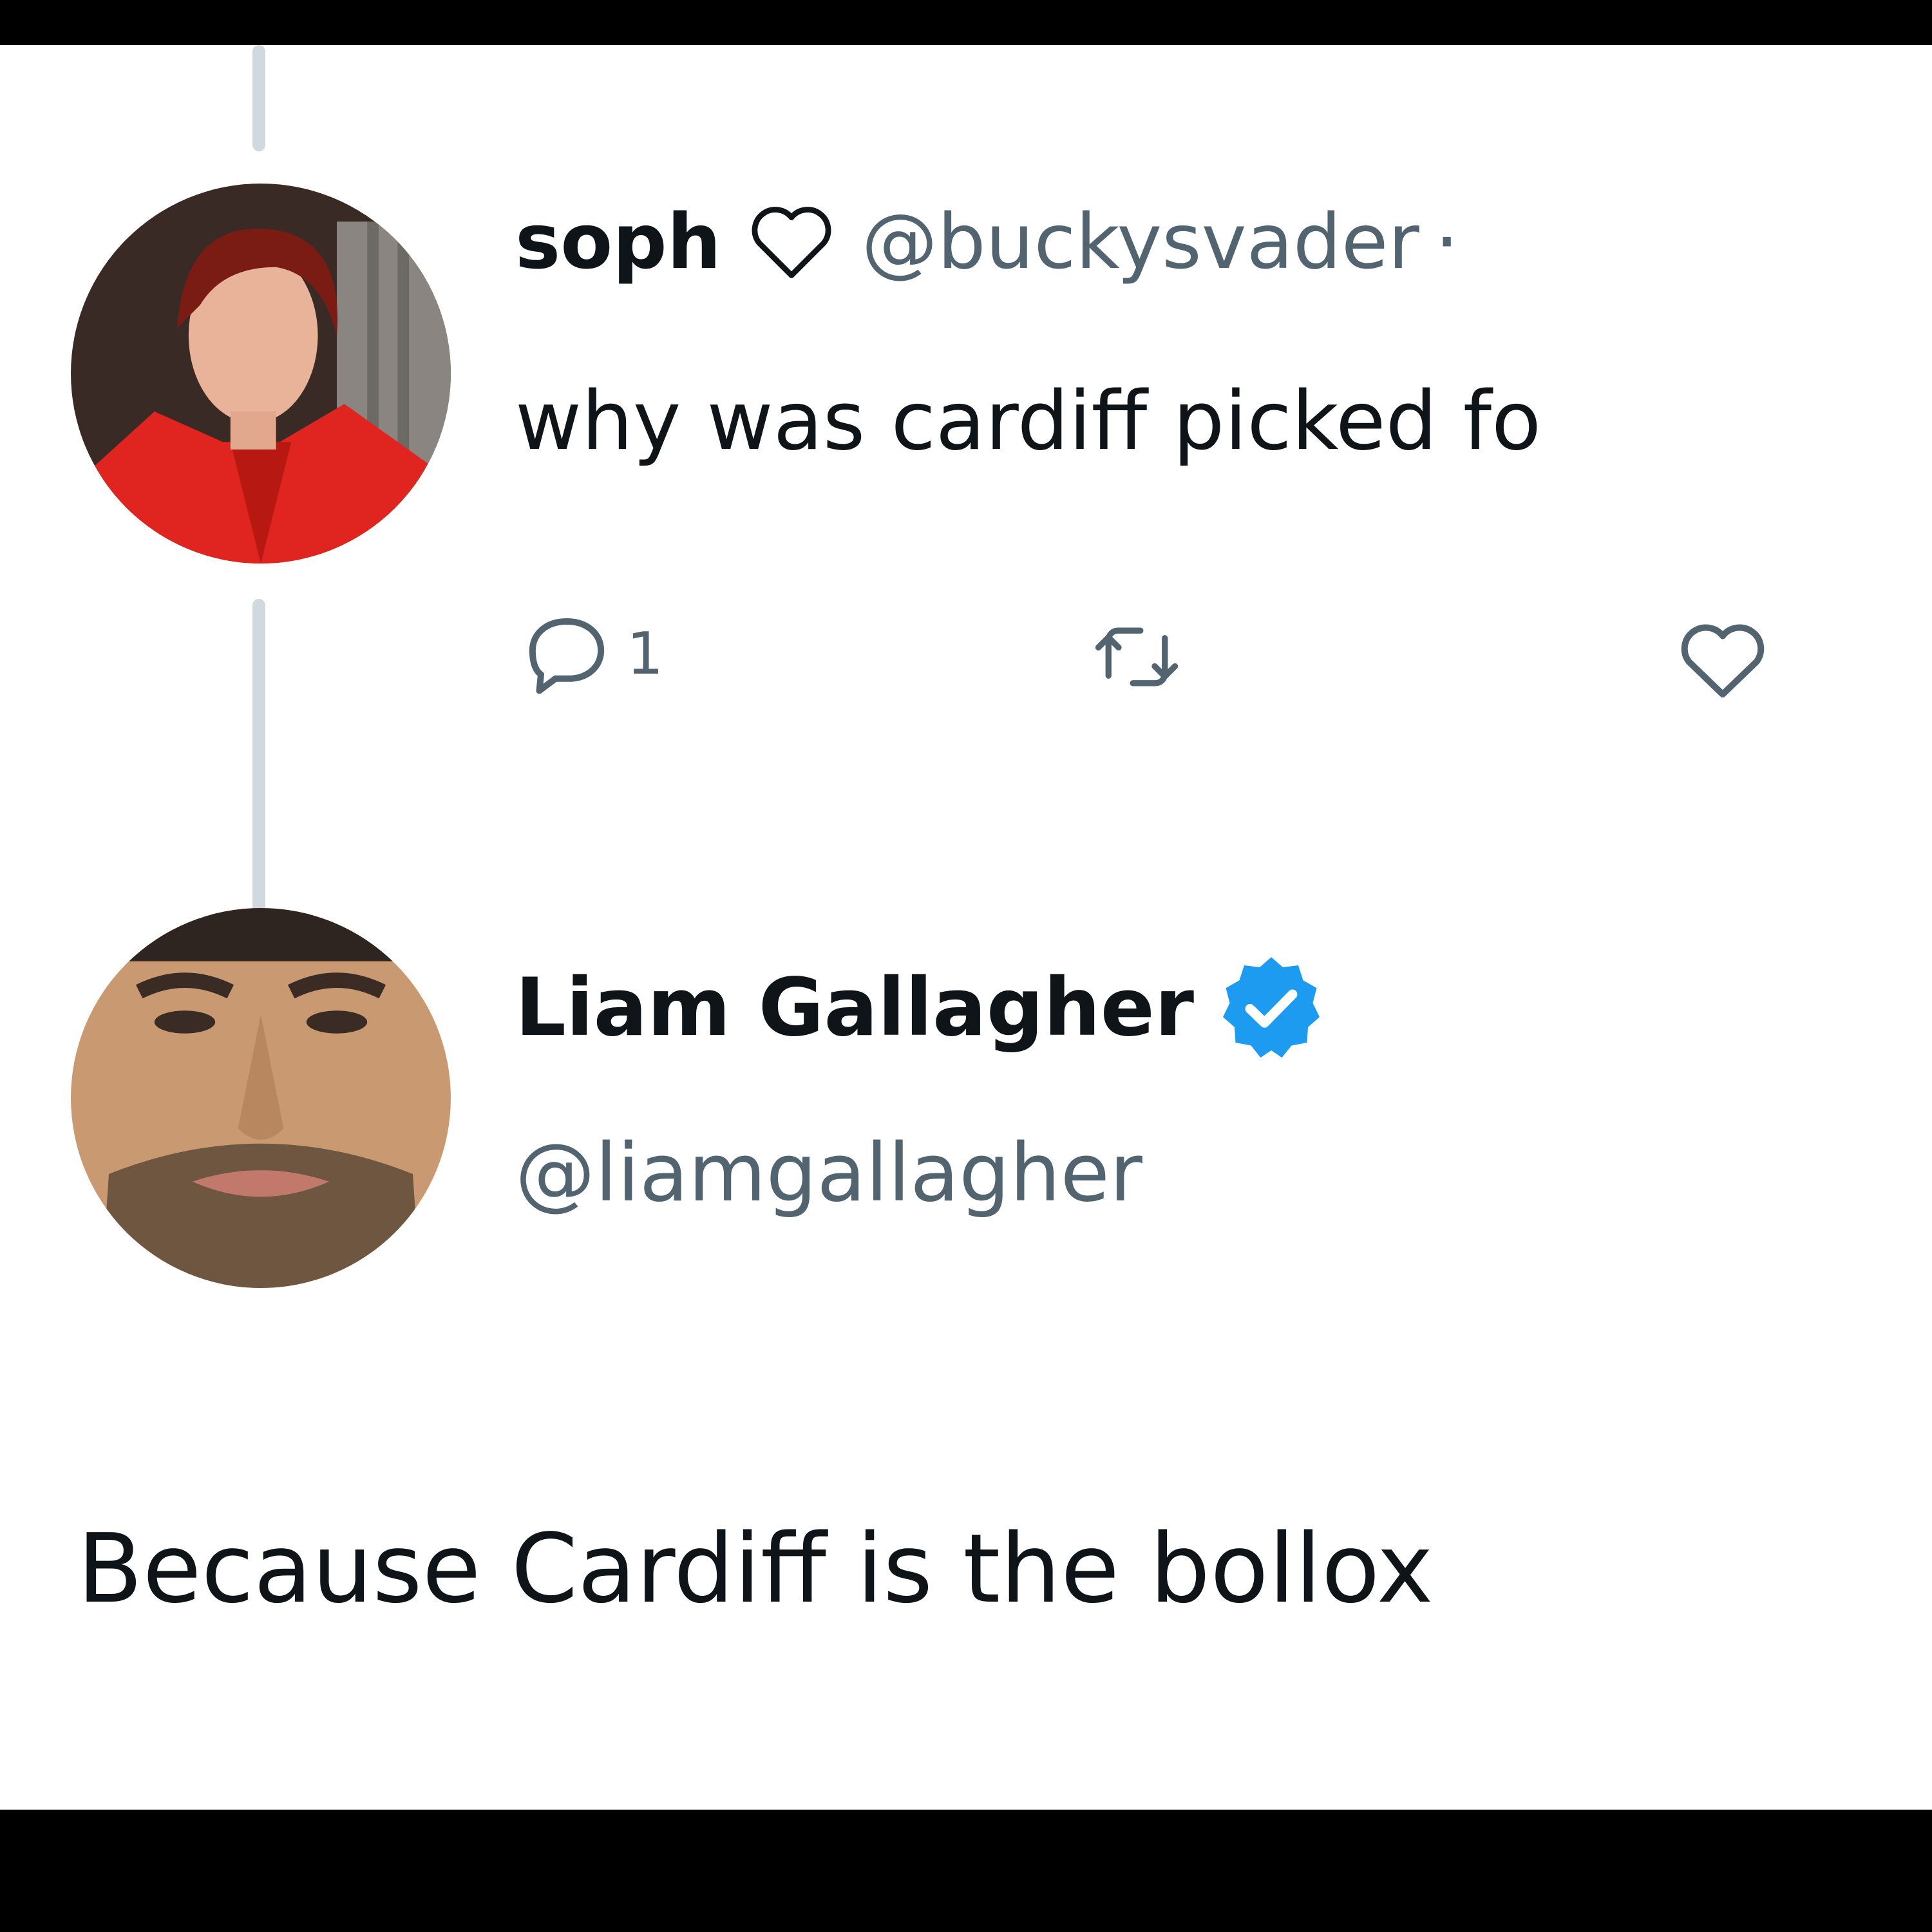  What do you see at coordinates (791, 241) in the screenshot?
I see `heart-outline-icon` at bounding box center [791, 241].